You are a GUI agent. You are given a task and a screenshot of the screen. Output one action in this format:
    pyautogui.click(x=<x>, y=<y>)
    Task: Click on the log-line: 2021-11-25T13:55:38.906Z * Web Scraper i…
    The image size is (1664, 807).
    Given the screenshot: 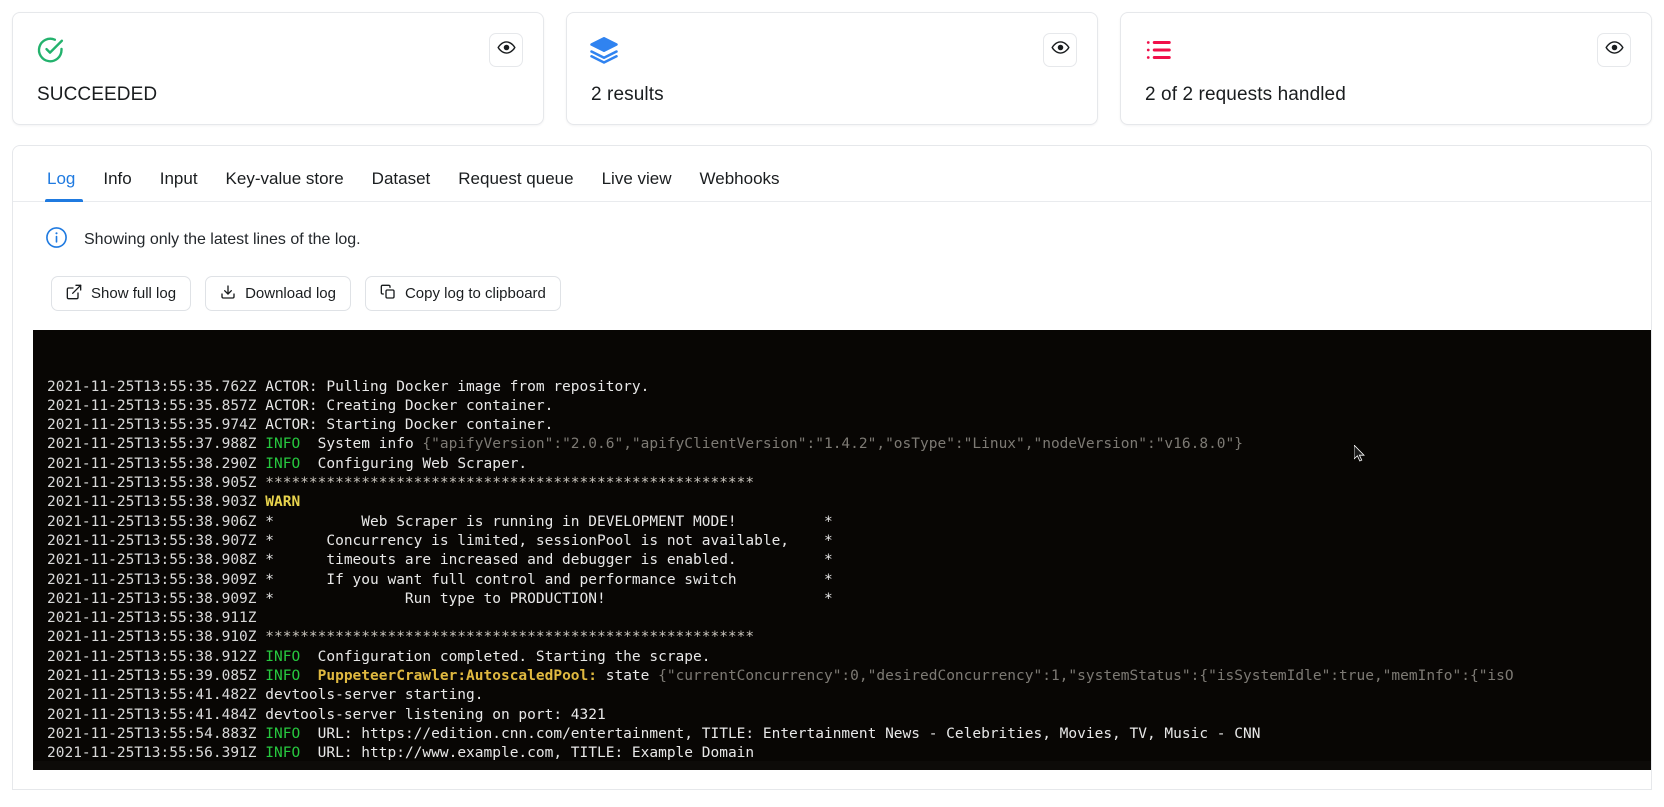 What is the action you would take?
    pyautogui.click(x=849, y=522)
    